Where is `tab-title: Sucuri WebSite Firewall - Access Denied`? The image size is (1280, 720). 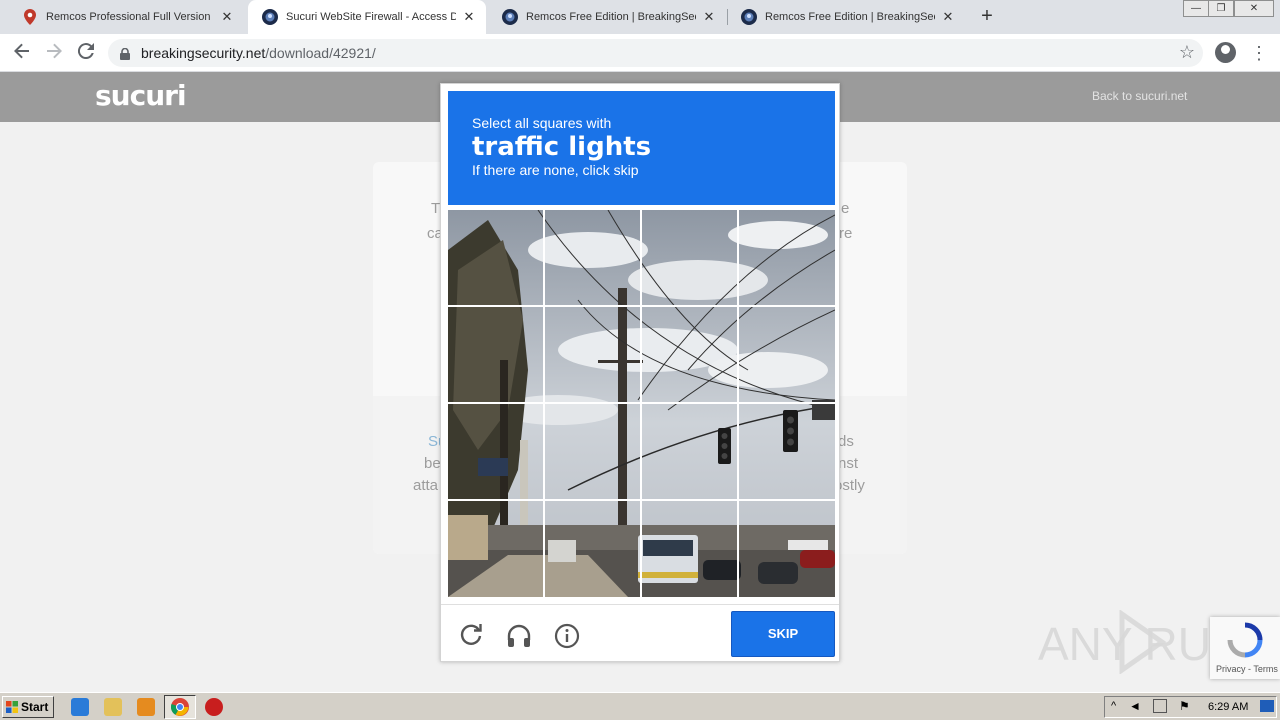 tab-title: Sucuri WebSite Firewall - Access Denied is located at coordinates (371, 17).